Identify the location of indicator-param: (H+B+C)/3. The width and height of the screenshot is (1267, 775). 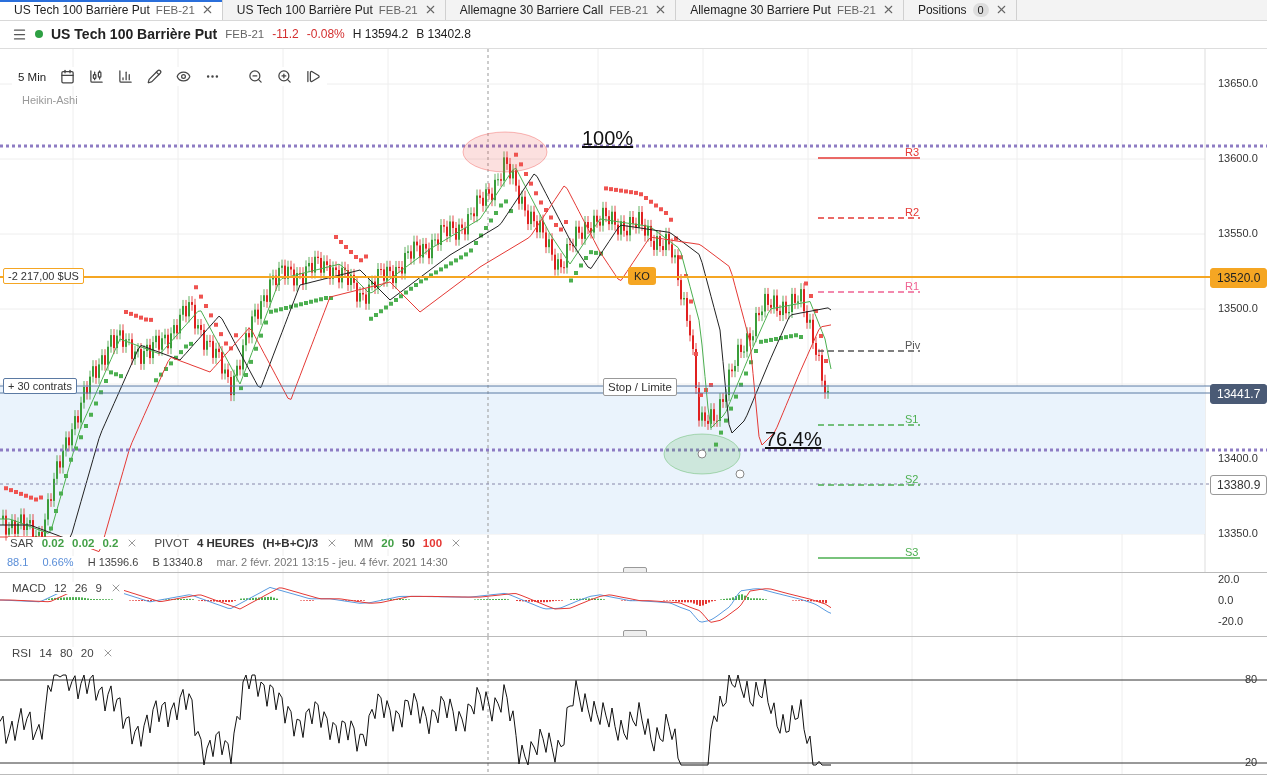
(290, 543).